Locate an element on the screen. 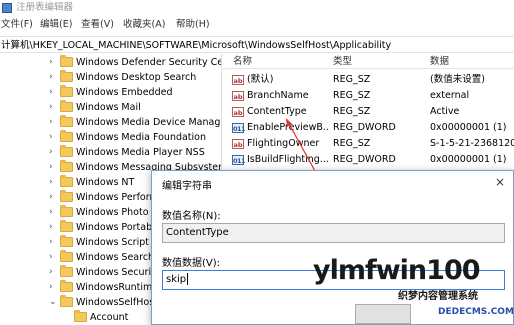 The width and height of the screenshot is (514, 325). value-name-field: ContentType is located at coordinates (333, 233).